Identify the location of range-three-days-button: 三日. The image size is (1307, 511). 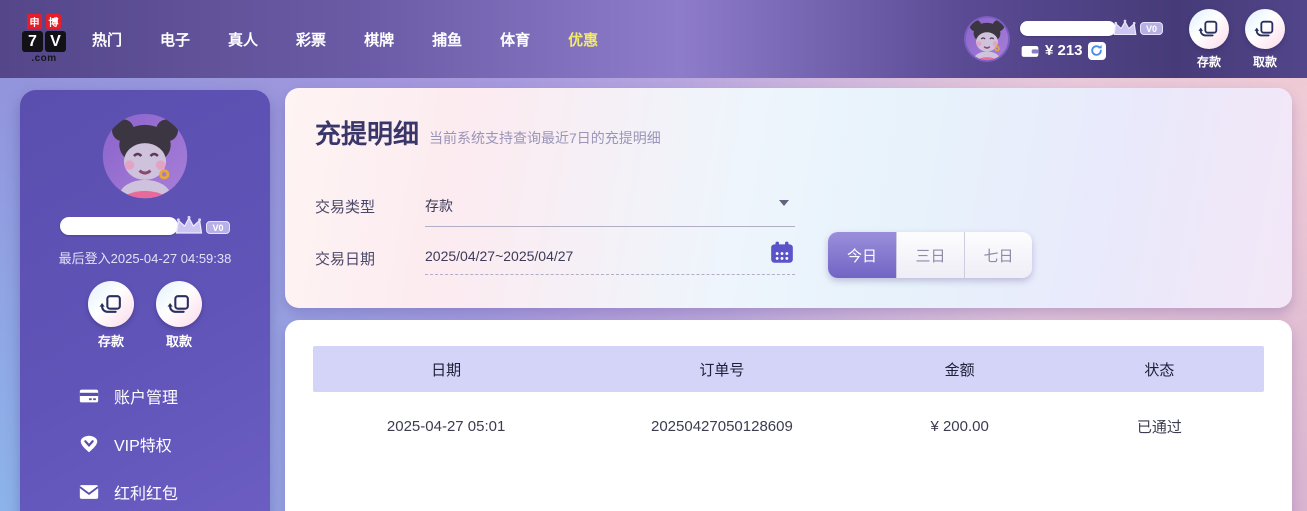
(930, 255).